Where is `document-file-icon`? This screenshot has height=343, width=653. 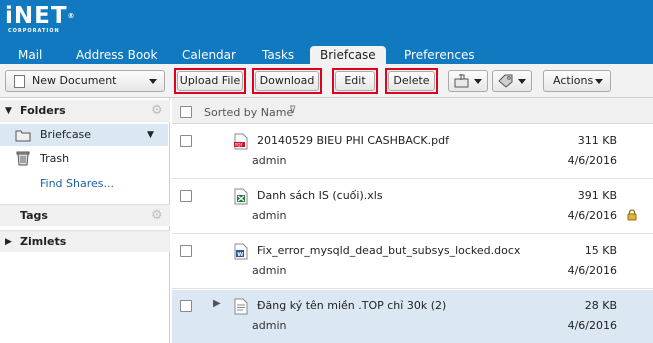 document-file-icon is located at coordinates (241, 306).